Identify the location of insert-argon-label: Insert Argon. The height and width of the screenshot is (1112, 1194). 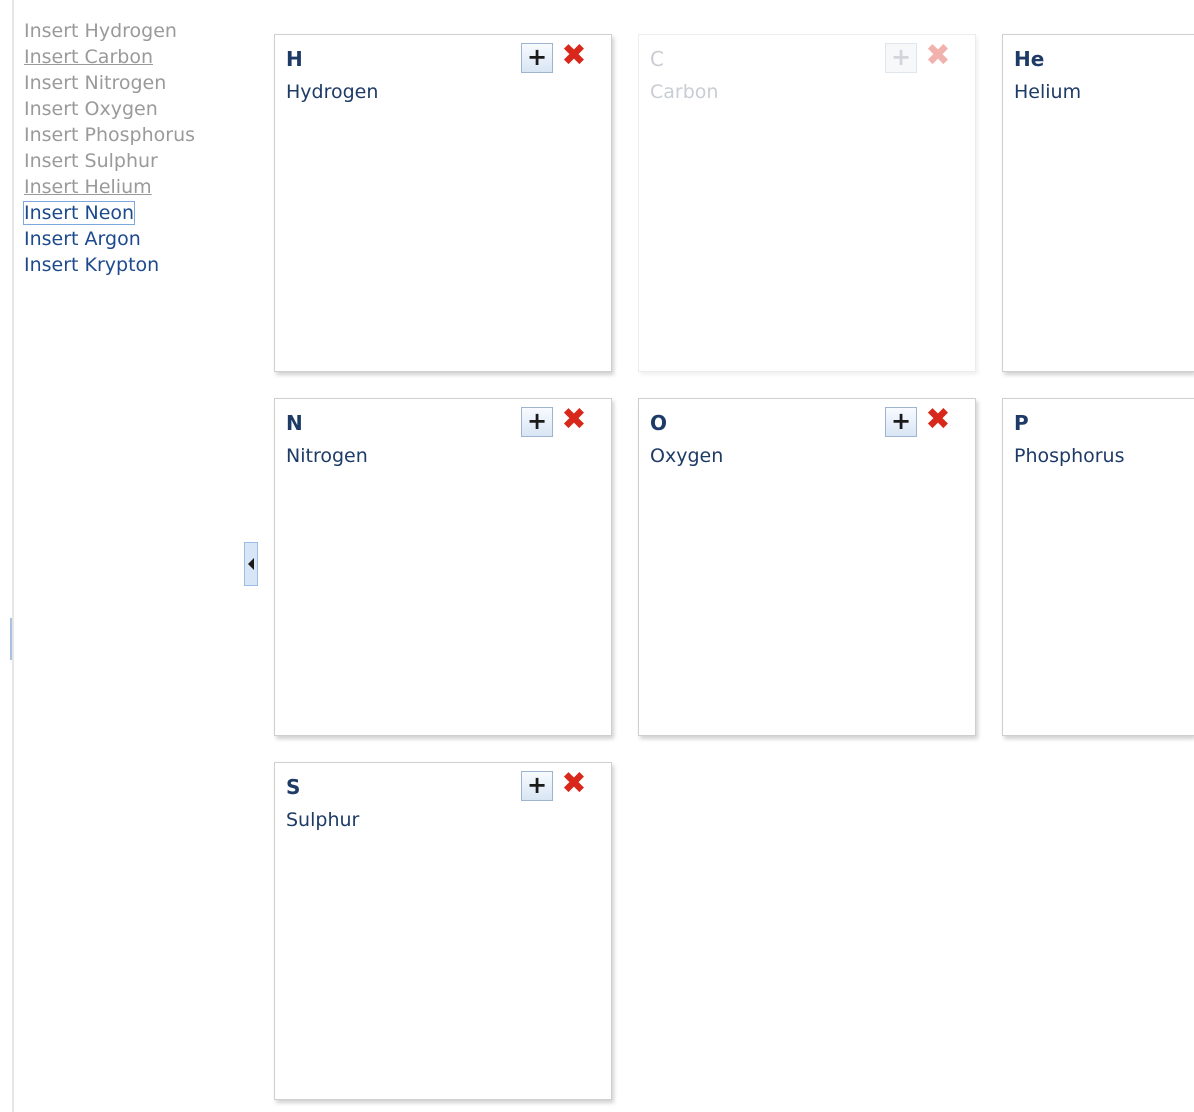
(82, 239).